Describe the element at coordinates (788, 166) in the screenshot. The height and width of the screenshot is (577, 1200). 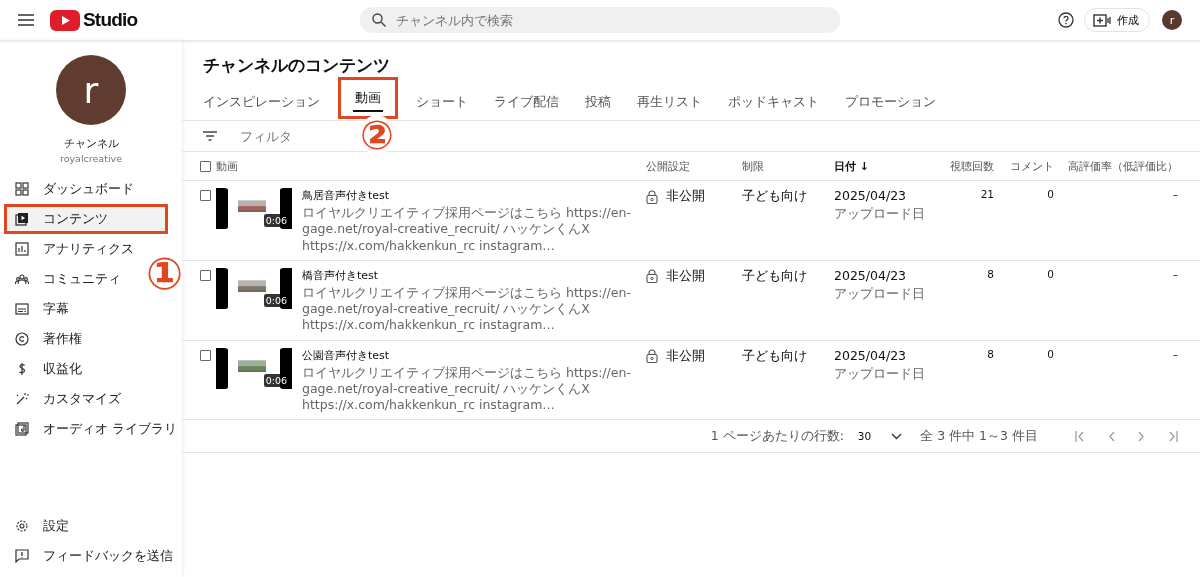
I see `column-header: 制限` at that location.